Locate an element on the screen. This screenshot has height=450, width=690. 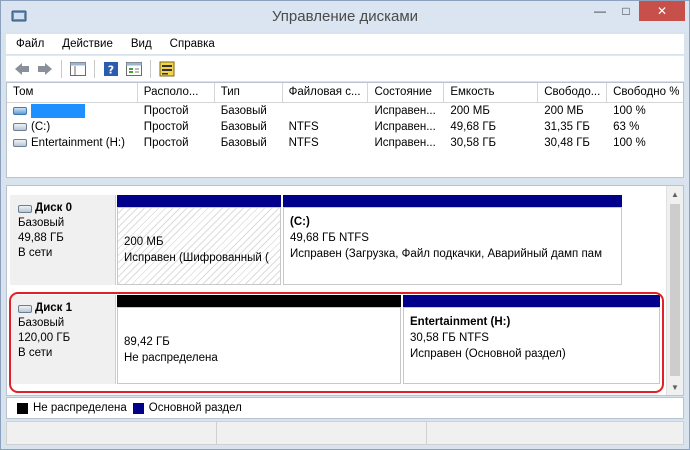
partition-size: 200 МБ is located at coordinates (144, 242).